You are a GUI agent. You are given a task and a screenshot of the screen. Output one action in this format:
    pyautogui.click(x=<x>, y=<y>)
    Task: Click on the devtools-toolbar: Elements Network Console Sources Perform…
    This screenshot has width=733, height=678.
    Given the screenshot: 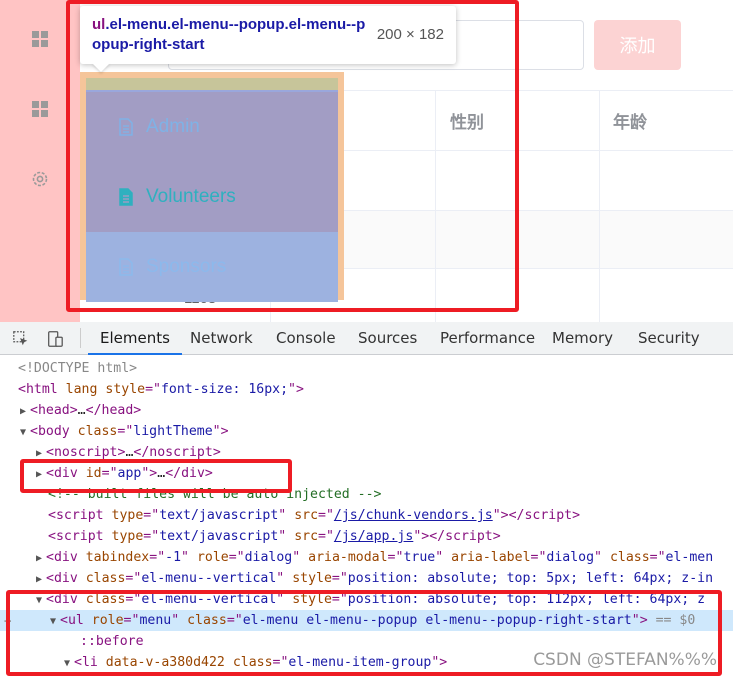 What is the action you would take?
    pyautogui.click(x=366, y=338)
    